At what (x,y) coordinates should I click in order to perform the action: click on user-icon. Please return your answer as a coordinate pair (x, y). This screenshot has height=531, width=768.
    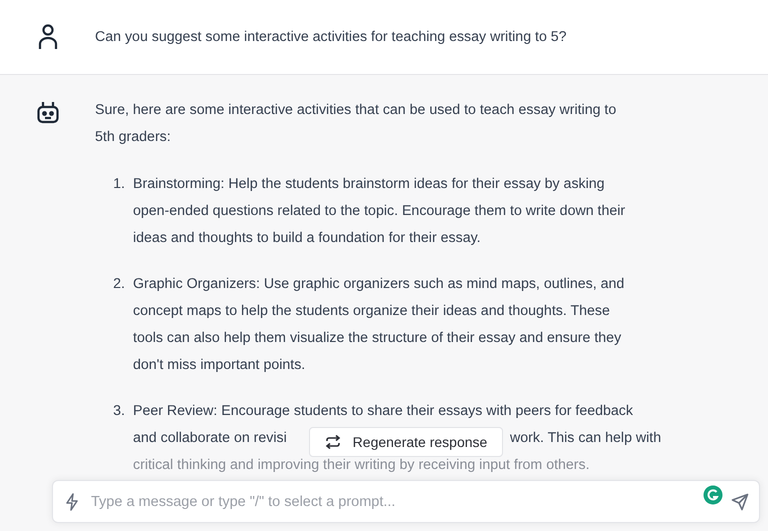
    Looking at the image, I should click on (48, 37).